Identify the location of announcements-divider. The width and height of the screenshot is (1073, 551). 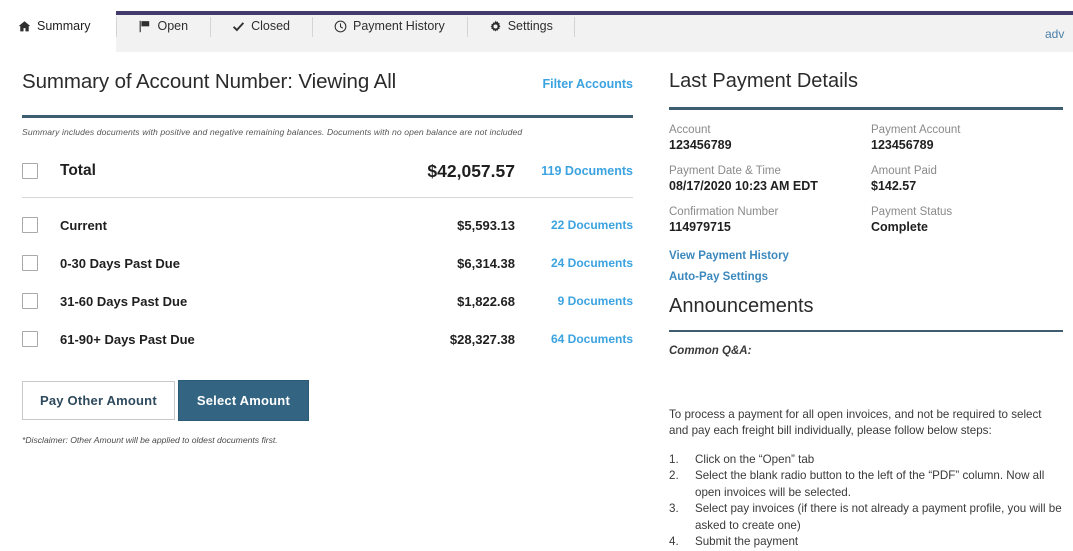
(866, 330).